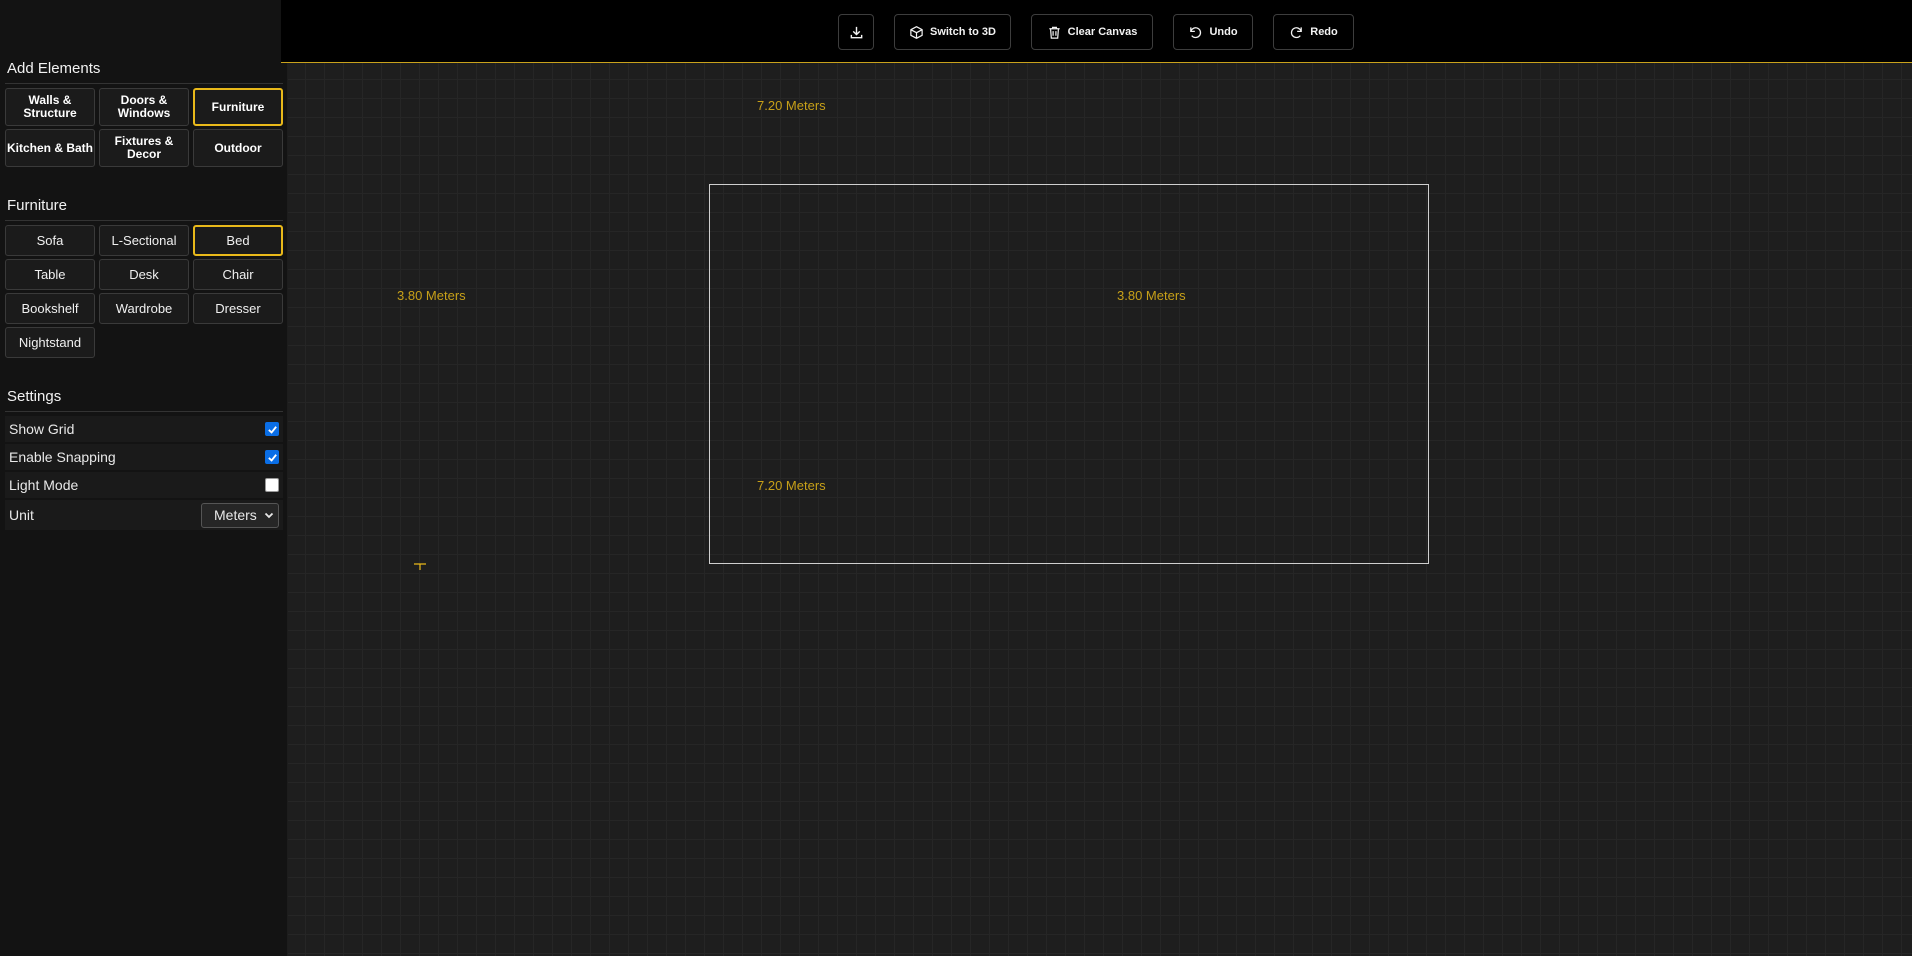  What do you see at coordinates (1102, 32) in the screenshot?
I see `clear-canvas-label: Clear Canvas` at bounding box center [1102, 32].